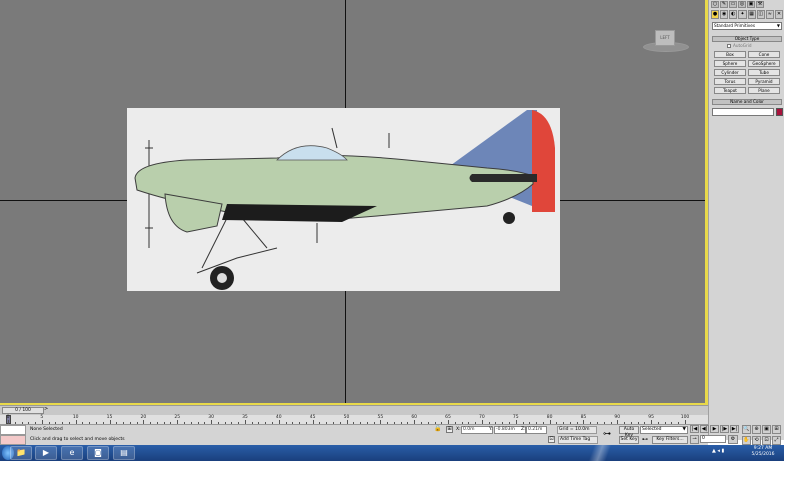  I want to click on teapot-button: Teapot, so click(730, 90).